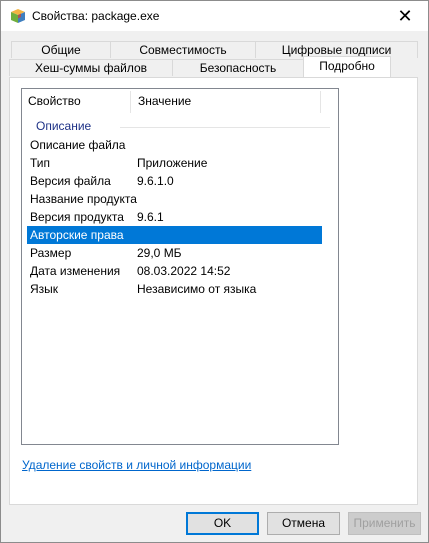 The image size is (429, 543). I want to click on property-value: 29,0 МБ, so click(159, 253).